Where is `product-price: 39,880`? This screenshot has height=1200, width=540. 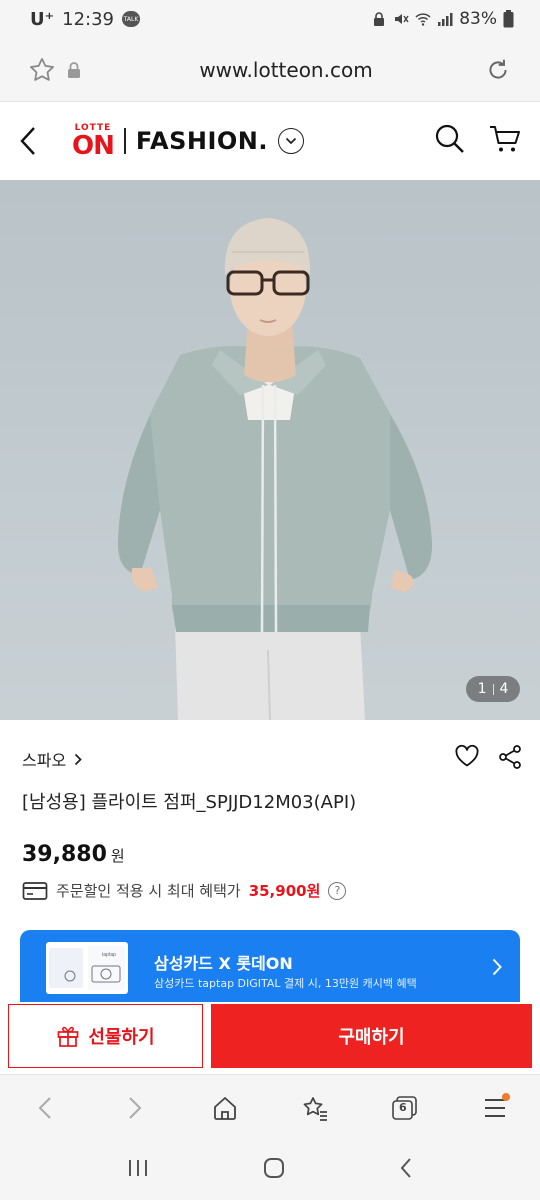 product-price: 39,880 is located at coordinates (64, 854).